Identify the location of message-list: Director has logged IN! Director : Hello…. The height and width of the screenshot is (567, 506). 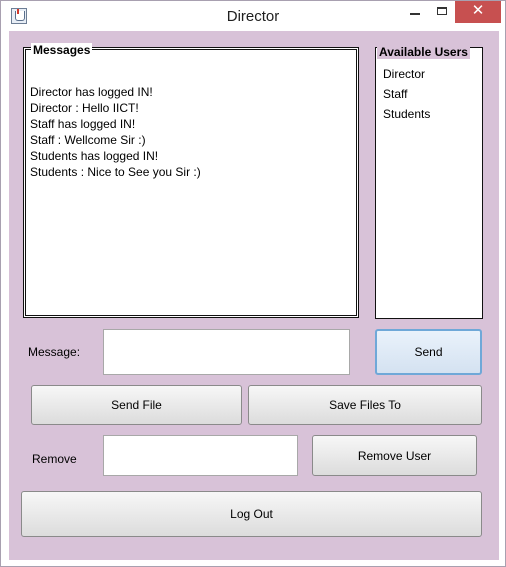
(115, 132).